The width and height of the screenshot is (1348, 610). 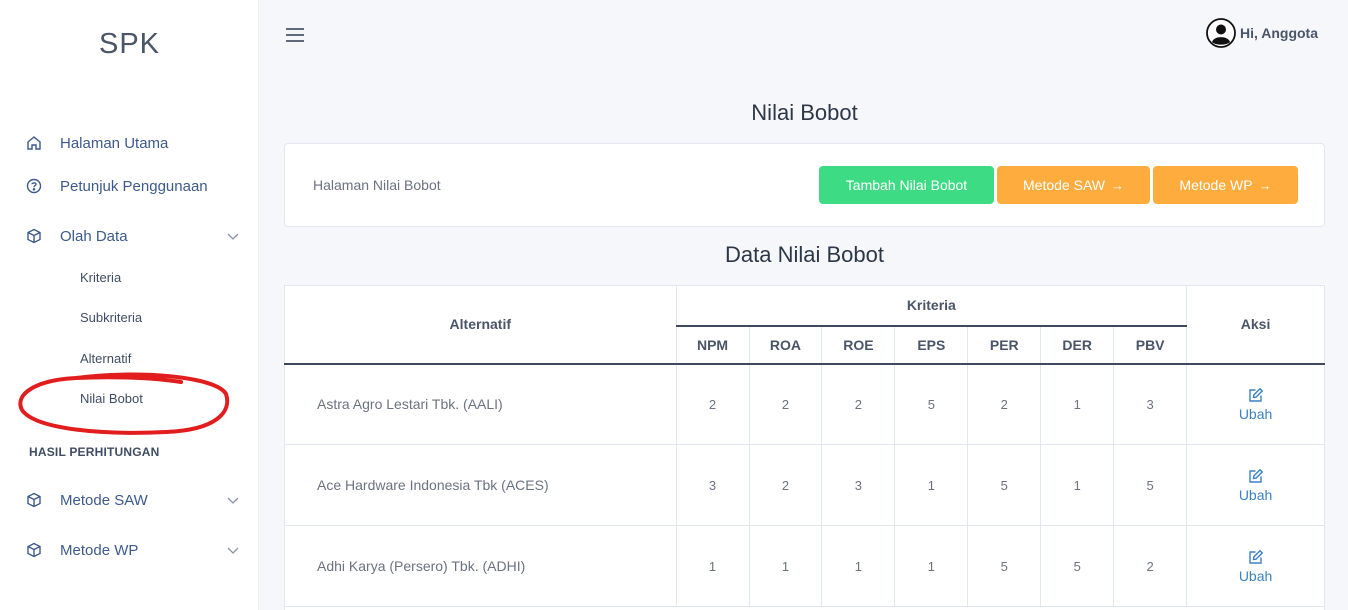 What do you see at coordinates (124, 403) in the screenshot?
I see `red-annotation-circle` at bounding box center [124, 403].